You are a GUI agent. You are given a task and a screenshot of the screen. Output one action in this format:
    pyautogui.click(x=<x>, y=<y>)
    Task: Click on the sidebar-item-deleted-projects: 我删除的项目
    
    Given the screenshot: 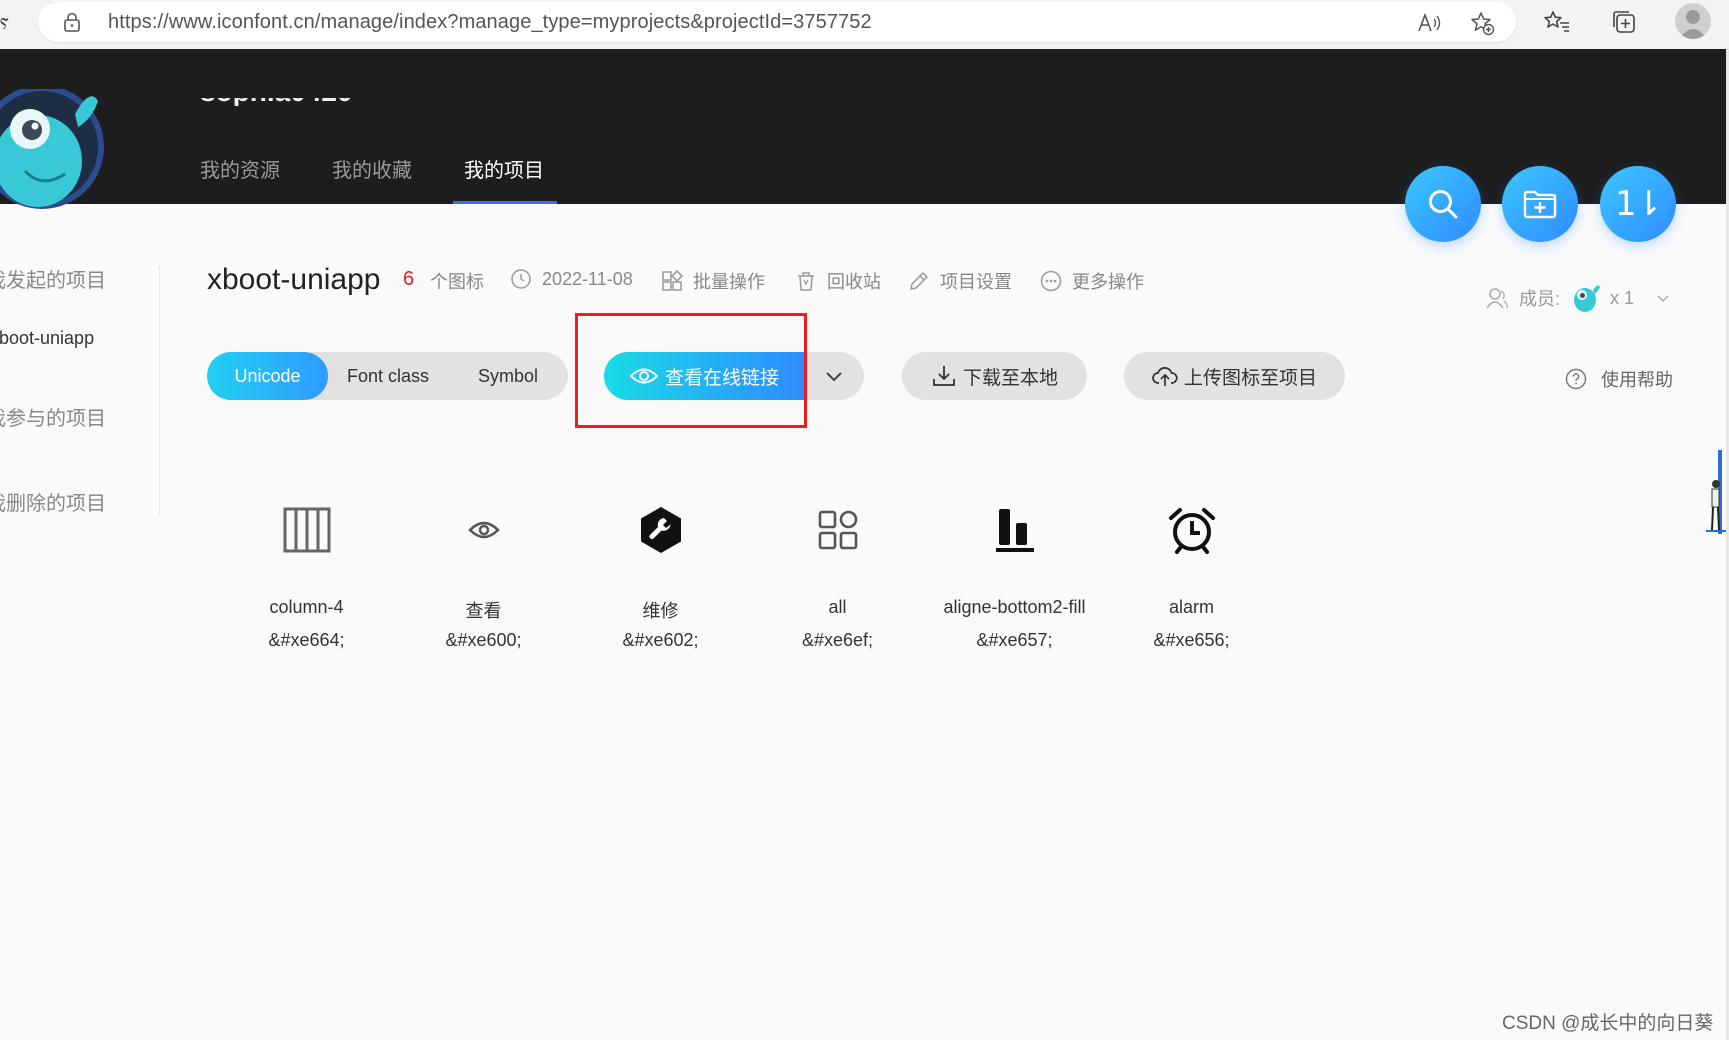 What is the action you would take?
    pyautogui.click(x=53, y=501)
    